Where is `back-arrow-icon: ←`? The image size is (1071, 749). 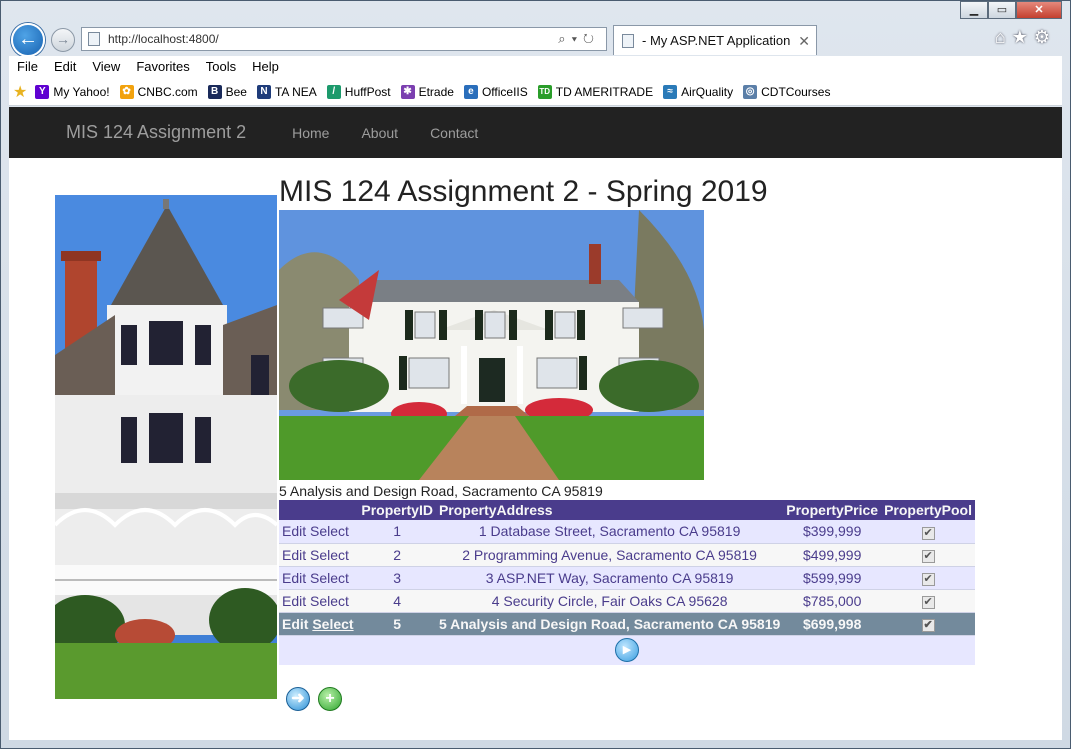 back-arrow-icon: ← is located at coordinates (28, 40).